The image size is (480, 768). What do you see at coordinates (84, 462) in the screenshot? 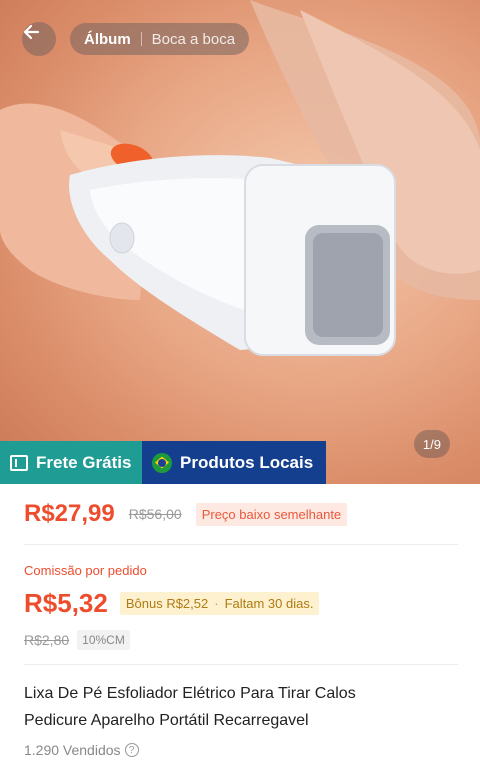
I see `free-shipping-label: Frete Grátis` at bounding box center [84, 462].